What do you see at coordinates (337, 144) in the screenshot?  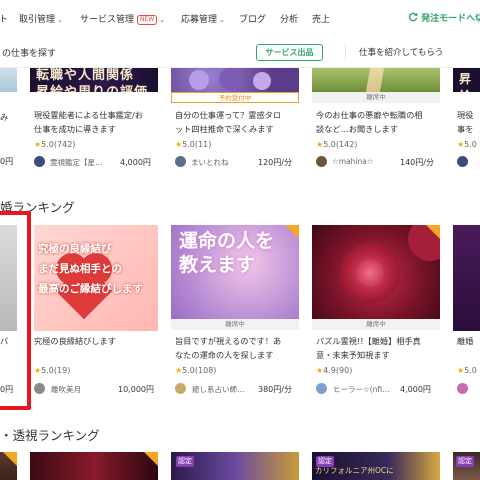 I see `card-rating: ★5.0(142)` at bounding box center [337, 144].